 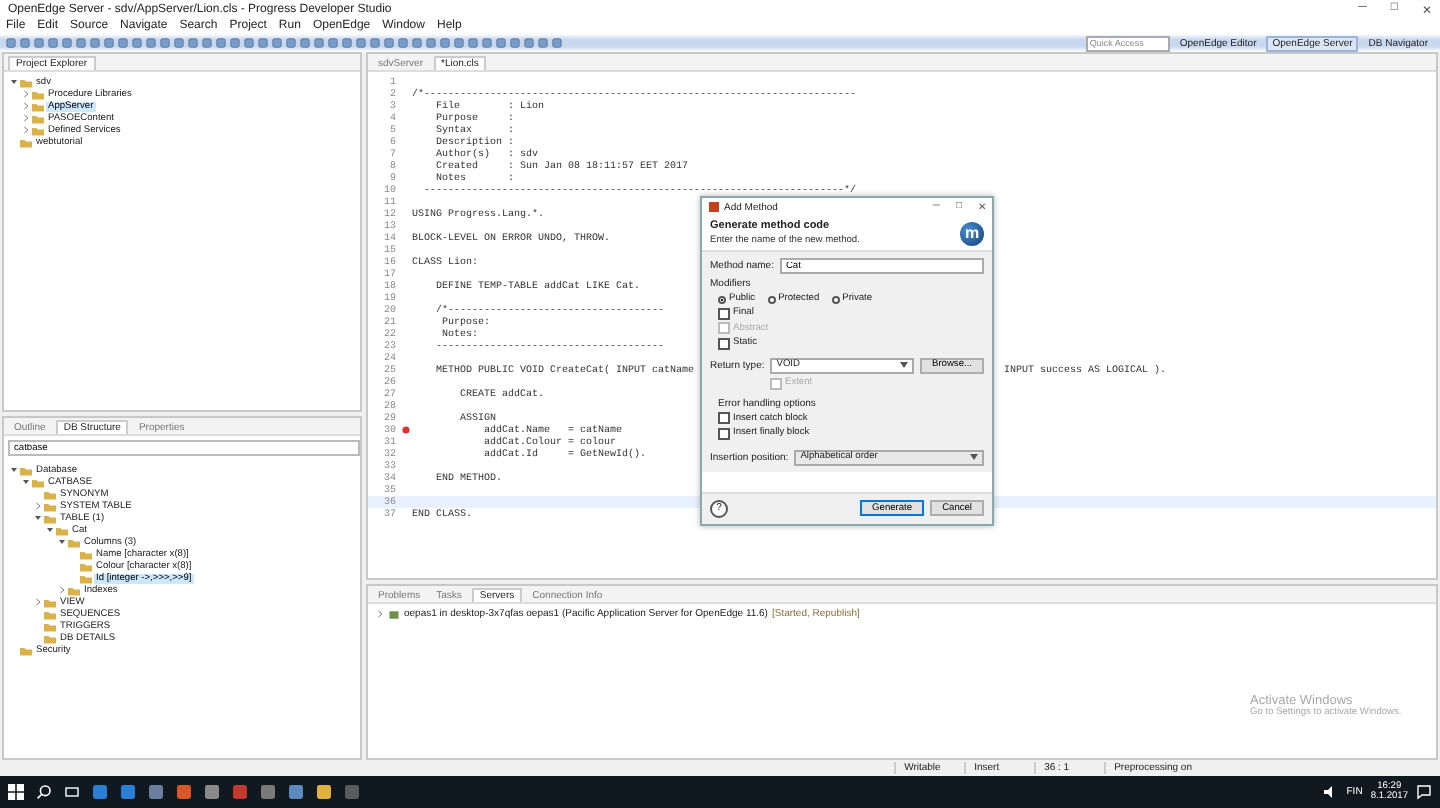 I want to click on task-view-icon, so click(x=72, y=792).